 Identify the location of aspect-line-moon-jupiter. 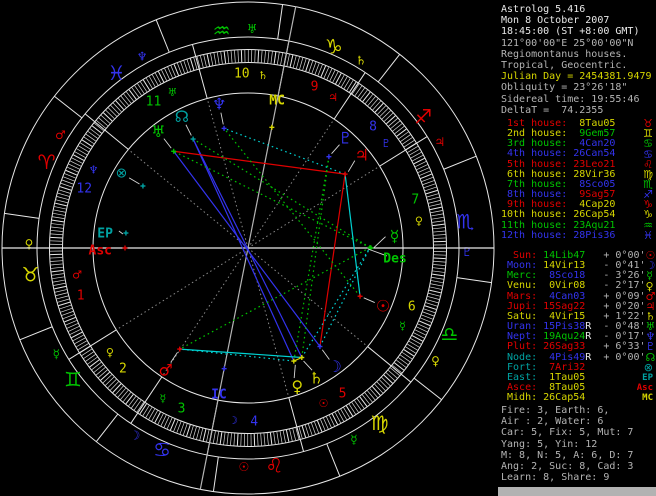
(332, 260).